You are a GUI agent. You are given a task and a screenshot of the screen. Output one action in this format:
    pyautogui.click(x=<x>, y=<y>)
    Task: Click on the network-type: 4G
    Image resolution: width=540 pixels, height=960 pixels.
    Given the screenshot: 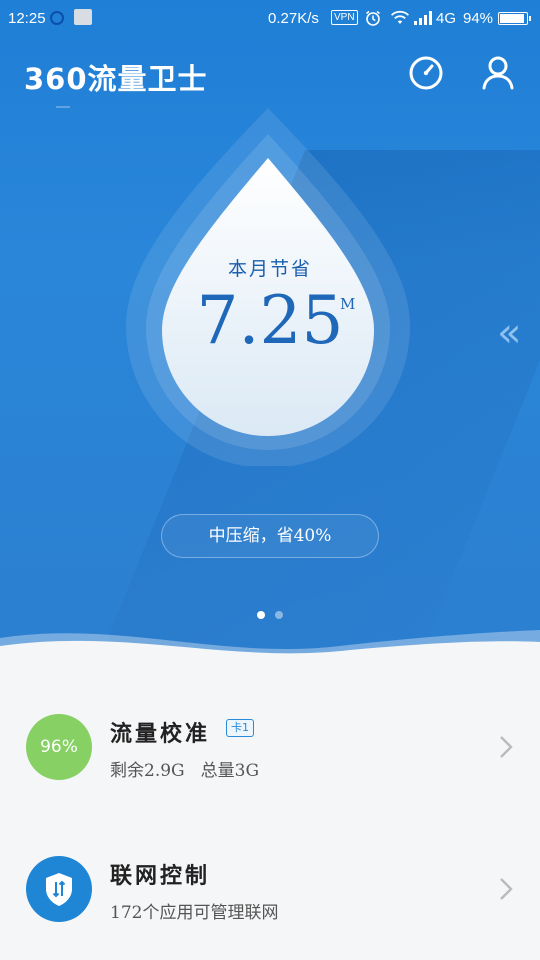 What is the action you would take?
    pyautogui.click(x=446, y=18)
    